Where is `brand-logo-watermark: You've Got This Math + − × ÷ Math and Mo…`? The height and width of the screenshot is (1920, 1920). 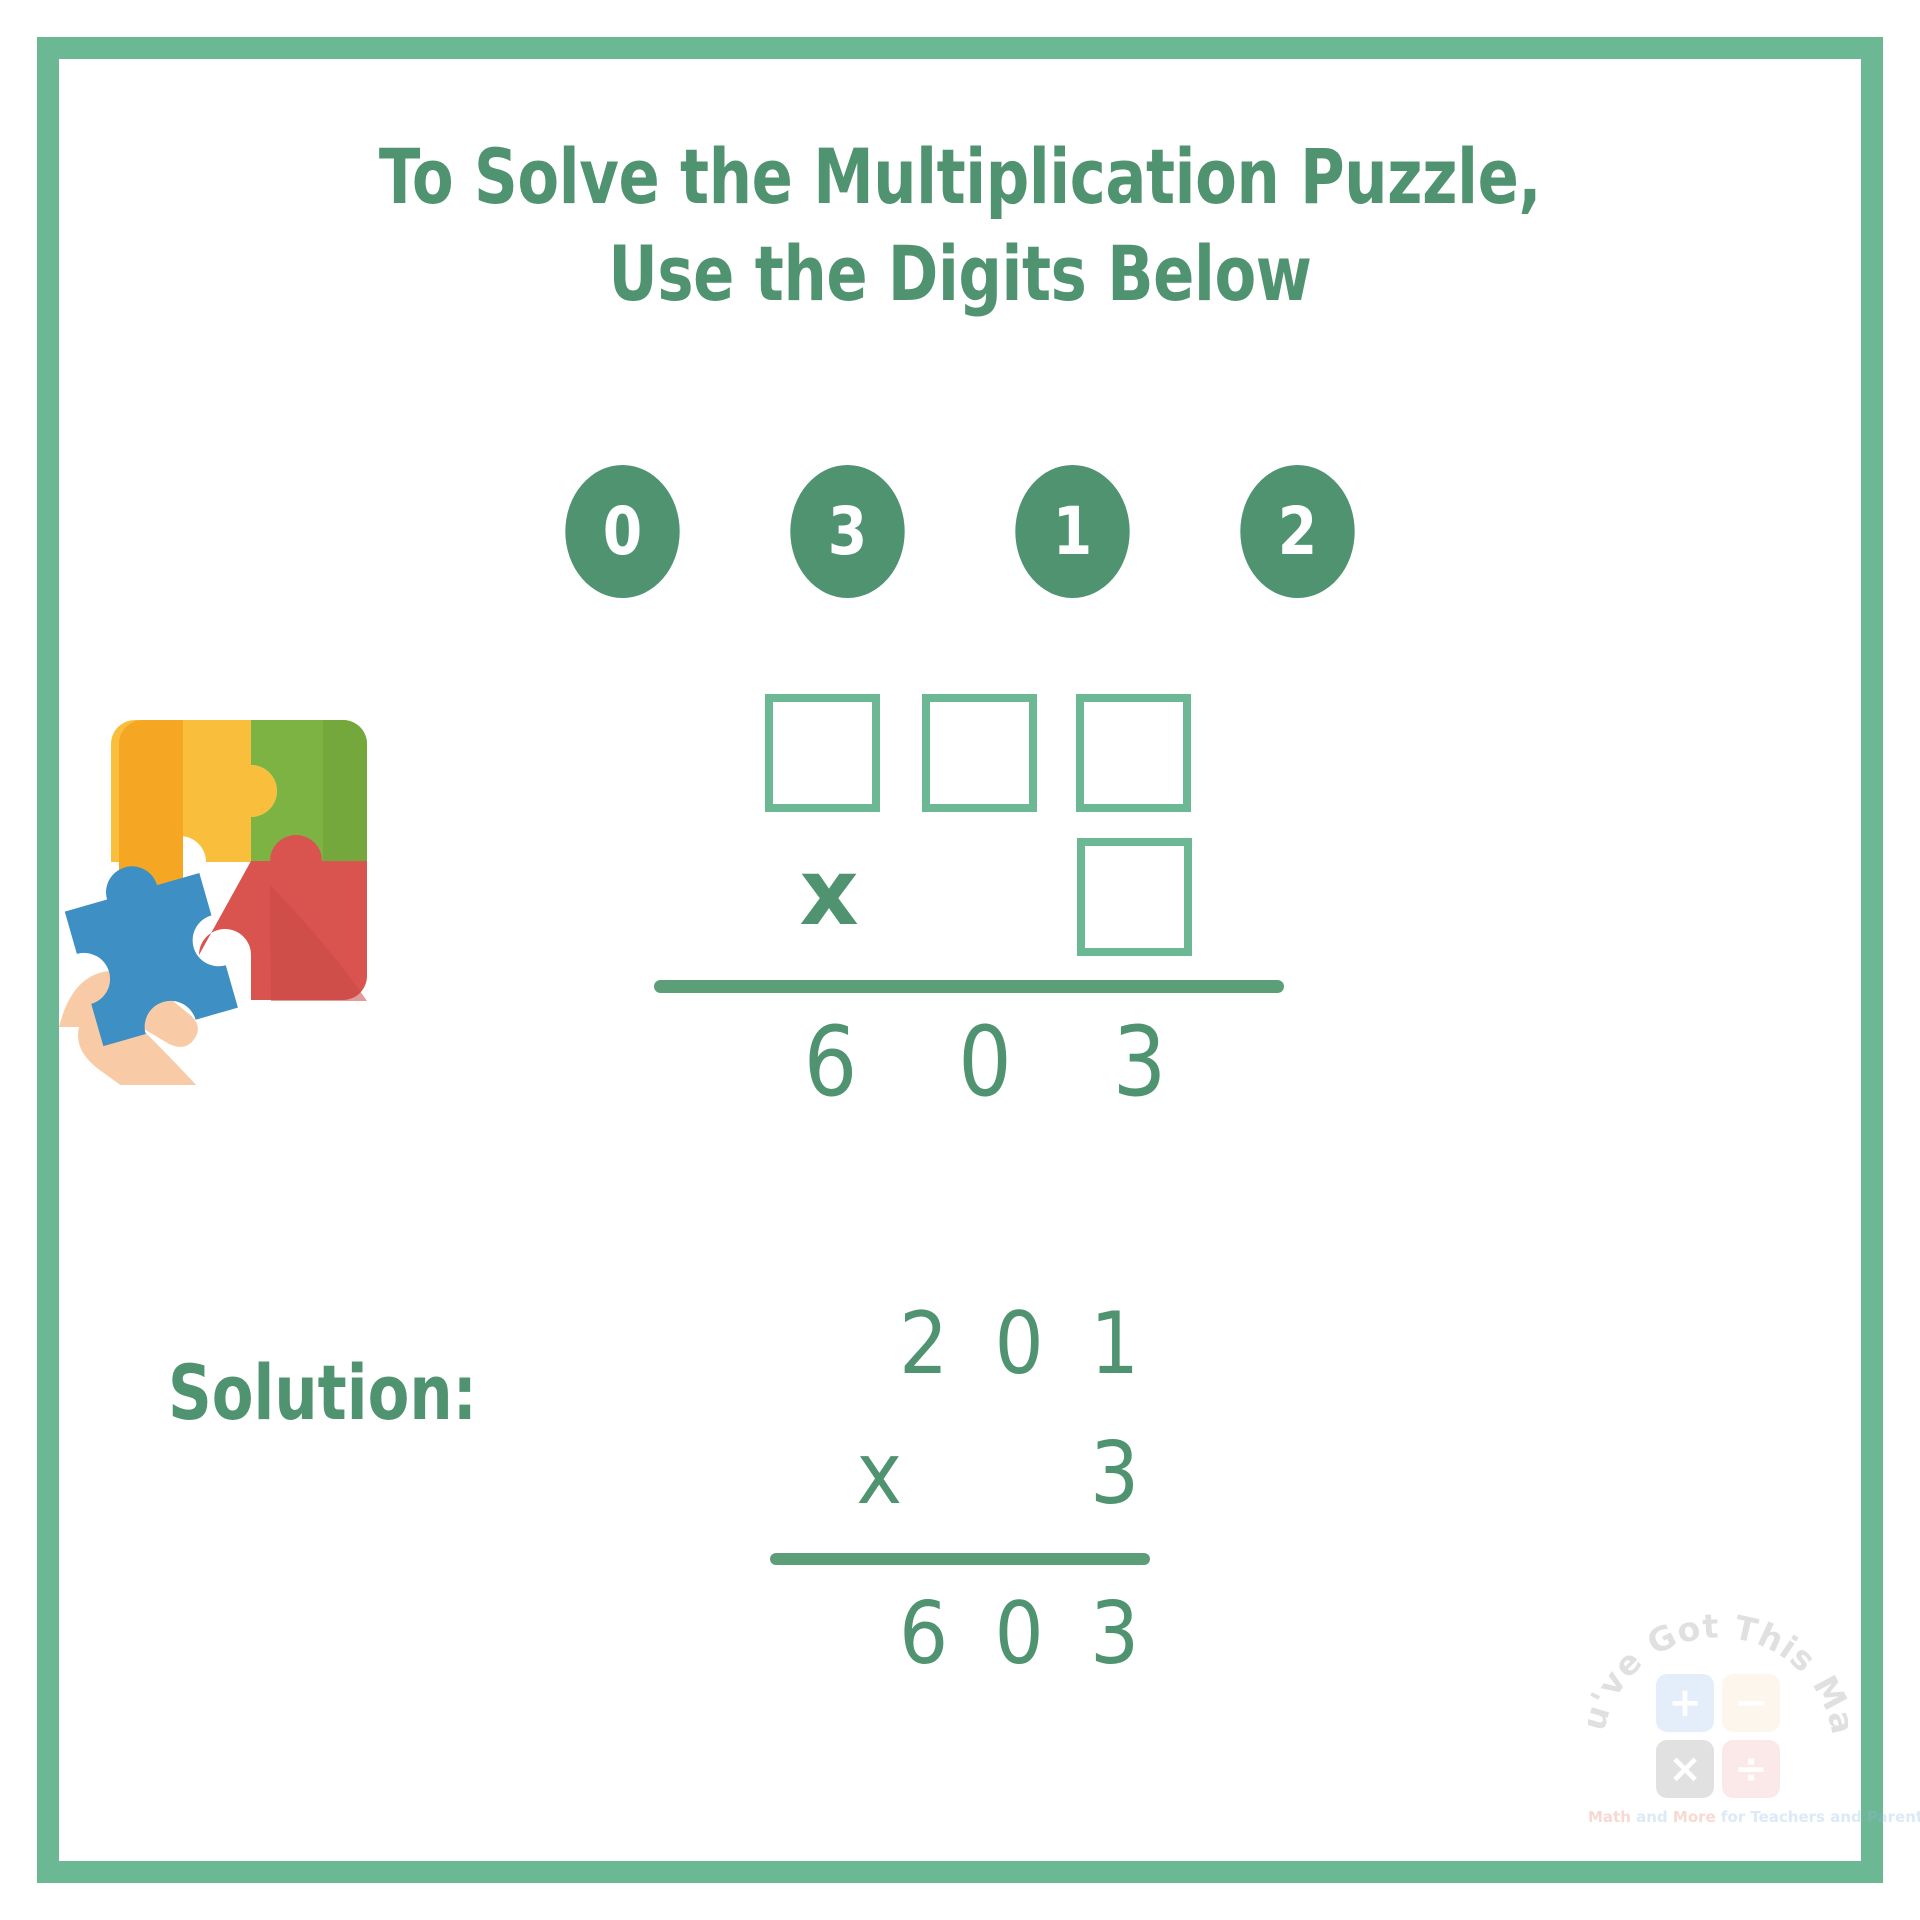
brand-logo-watermark: You've Got This Math + − × ÷ Math and Mo… is located at coordinates (1754, 1720).